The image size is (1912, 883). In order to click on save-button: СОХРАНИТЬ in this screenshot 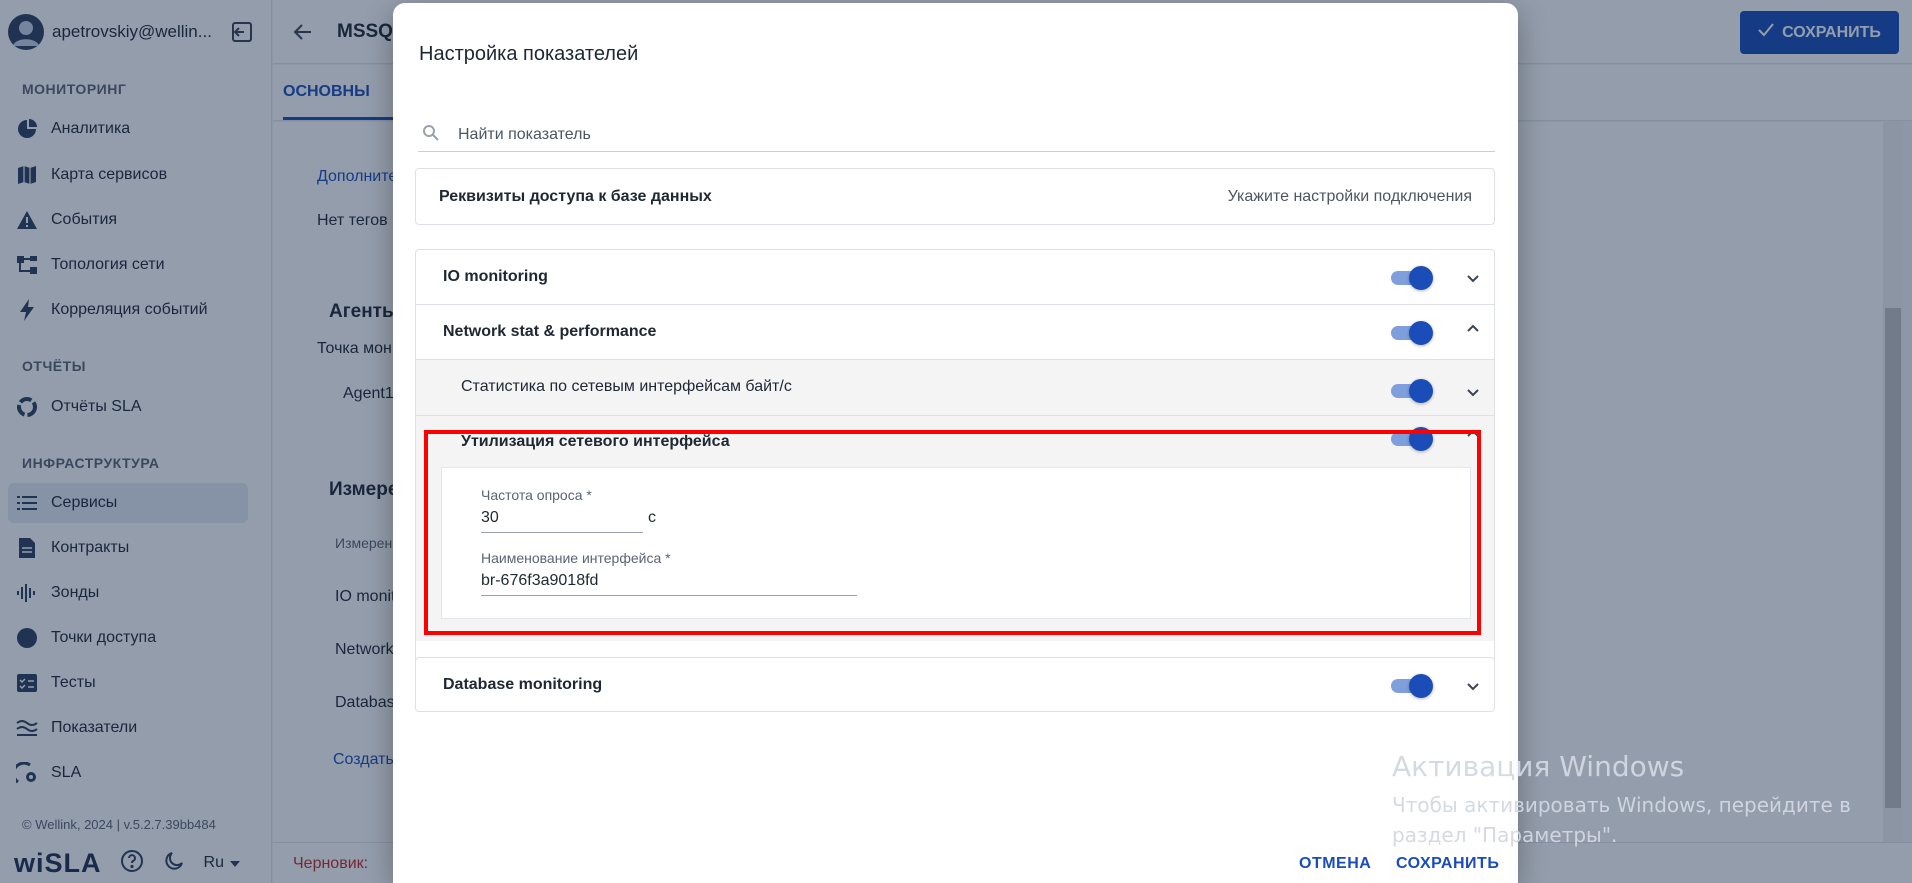, I will do `click(1447, 864)`.